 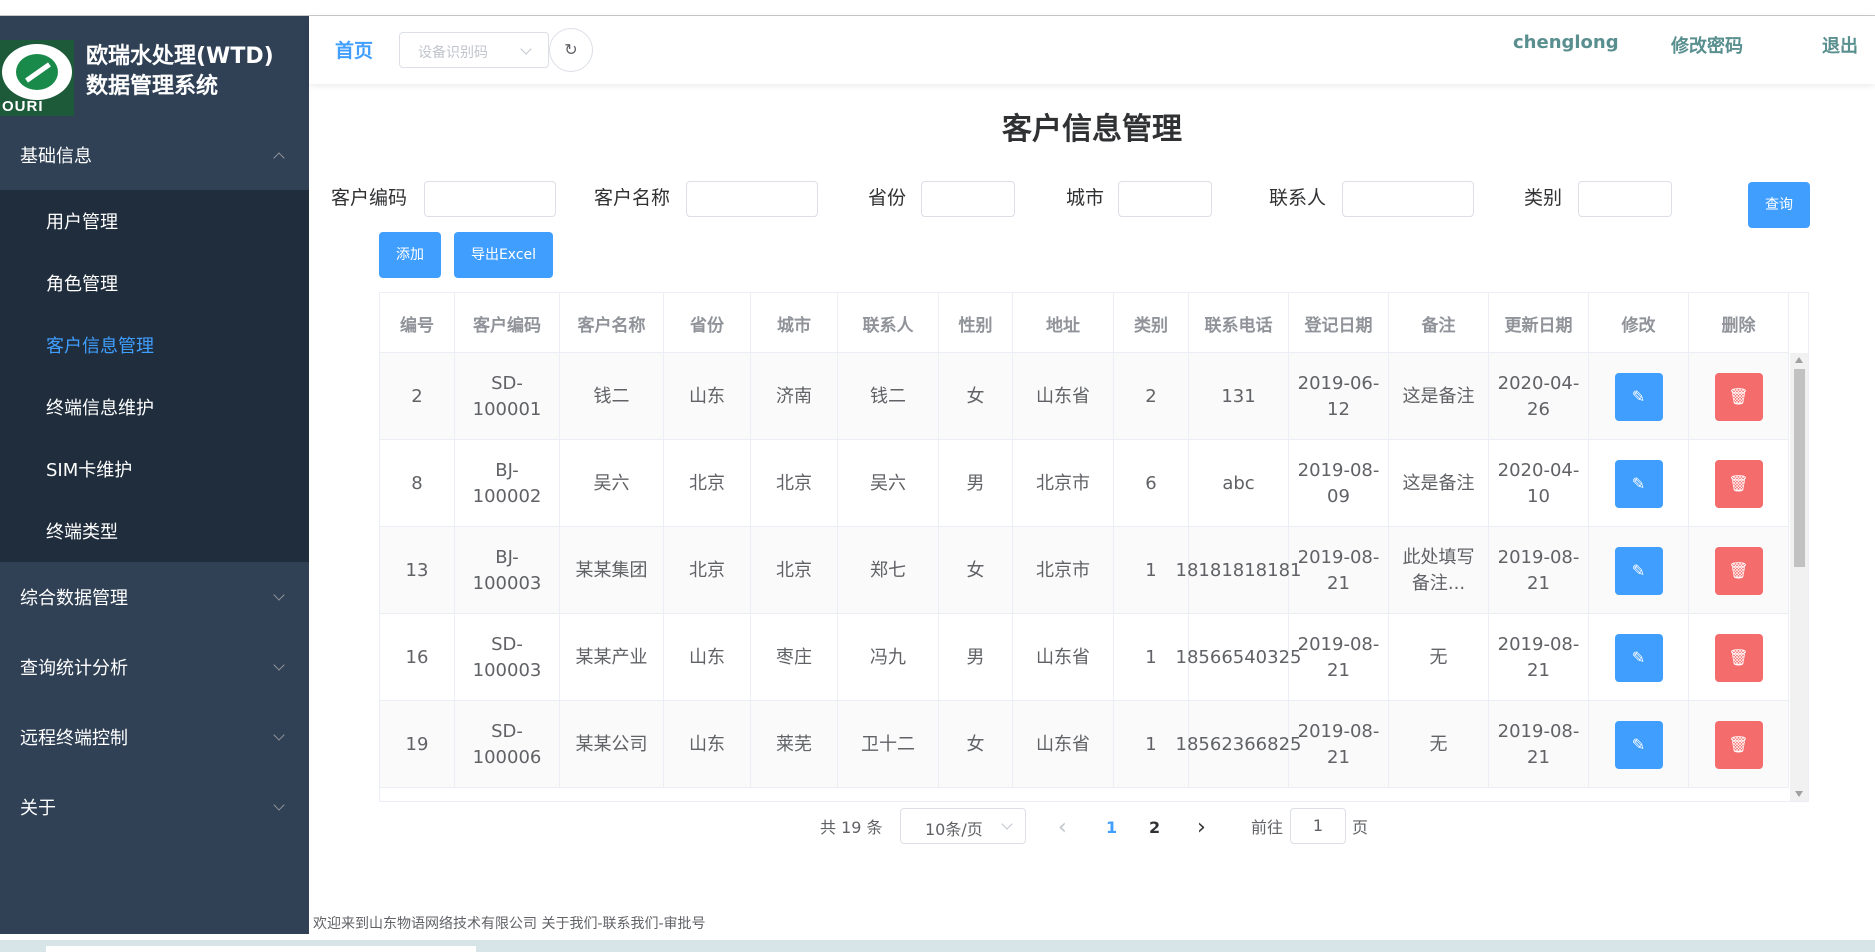 I want to click on cell-note: 这是备注, so click(x=1439, y=483).